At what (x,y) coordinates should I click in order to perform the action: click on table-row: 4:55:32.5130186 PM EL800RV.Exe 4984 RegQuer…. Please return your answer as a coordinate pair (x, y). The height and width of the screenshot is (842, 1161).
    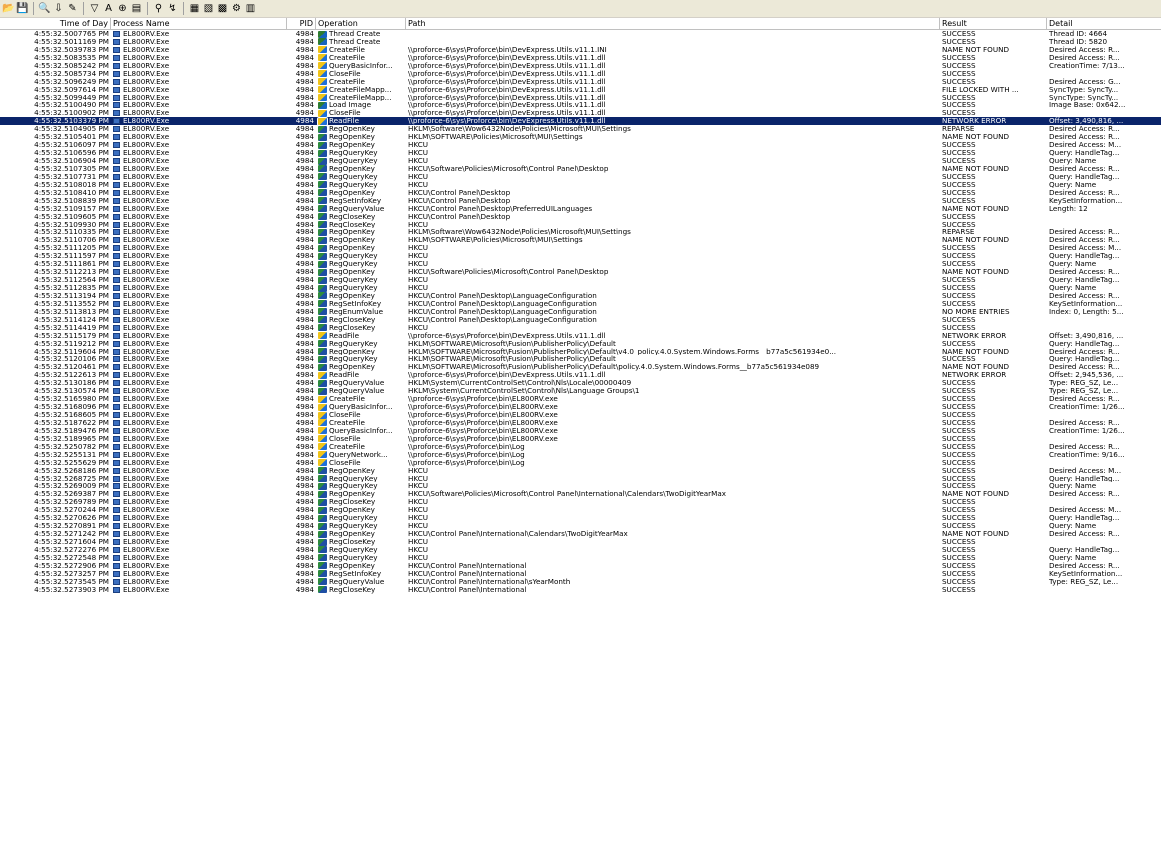
    Looking at the image, I should click on (580, 383).